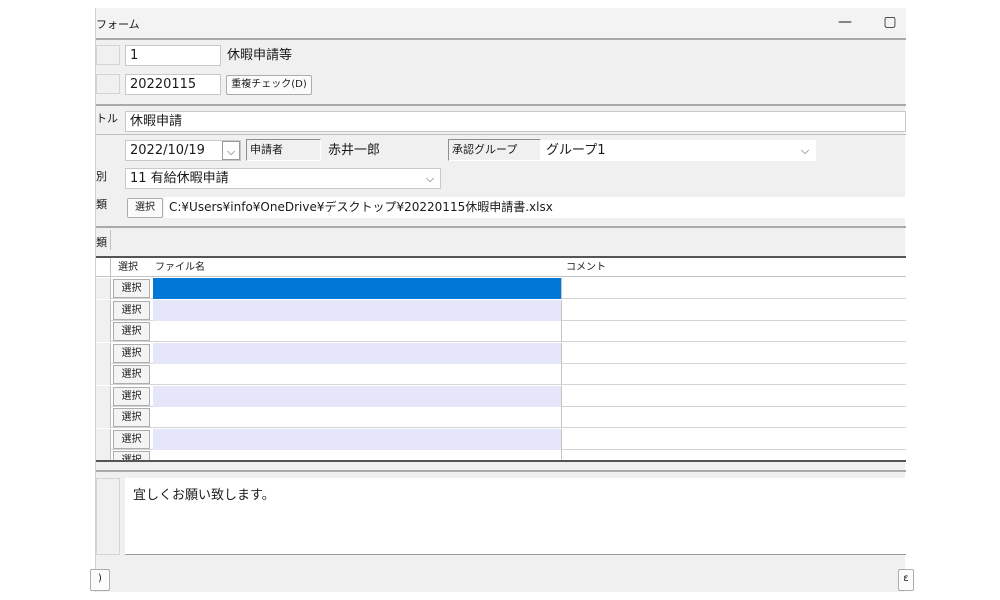 The image size is (1000, 600). What do you see at coordinates (501, 267) in the screenshot?
I see `grid-header: 選択 ファイル名 コメント` at bounding box center [501, 267].